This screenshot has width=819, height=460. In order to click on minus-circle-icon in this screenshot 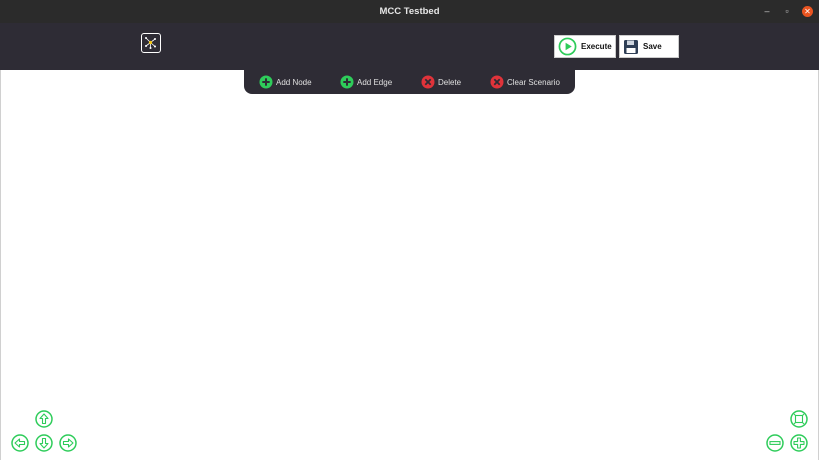, I will do `click(775, 443)`.